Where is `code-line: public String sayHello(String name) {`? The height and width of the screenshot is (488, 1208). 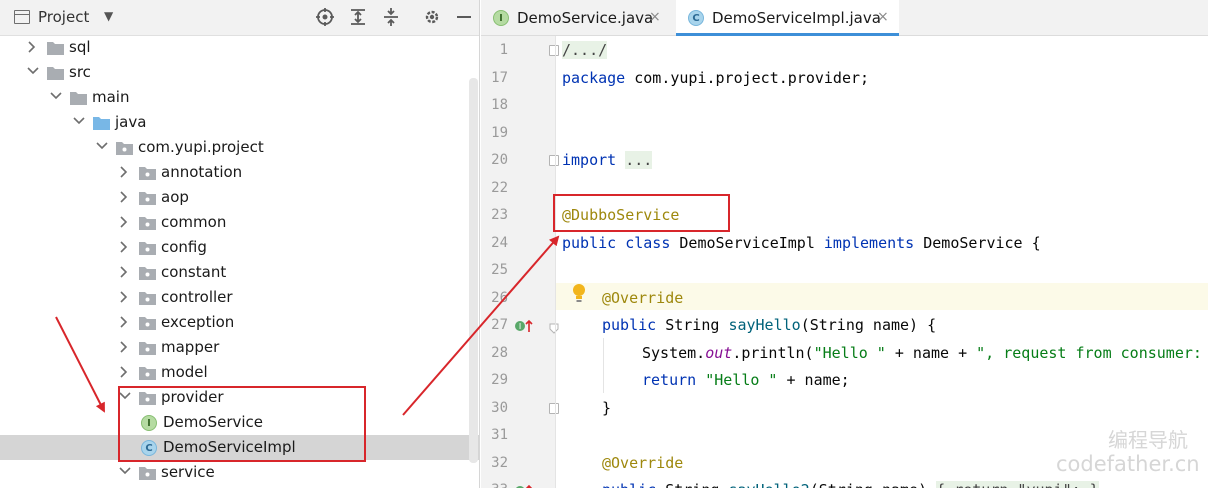 code-line: public String sayHello(String name) { is located at coordinates (769, 325).